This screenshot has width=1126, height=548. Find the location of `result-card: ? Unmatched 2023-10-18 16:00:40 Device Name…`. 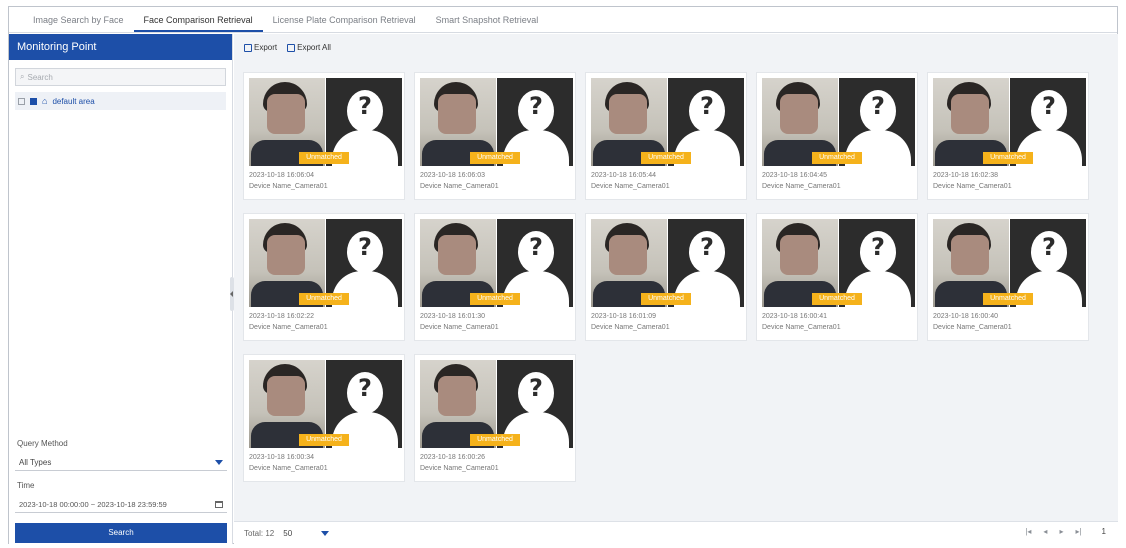

result-card: ? Unmatched 2023-10-18 16:00:40 Device Name… is located at coordinates (1008, 277).